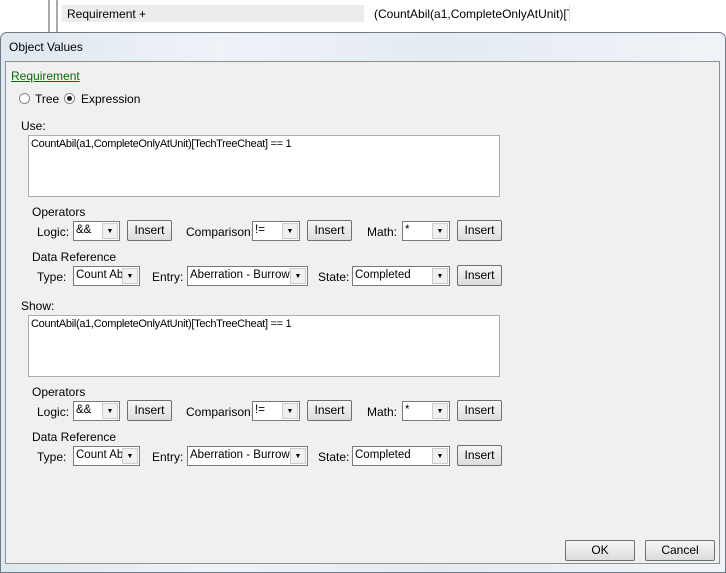  What do you see at coordinates (600, 550) in the screenshot?
I see `ok-button: OK` at bounding box center [600, 550].